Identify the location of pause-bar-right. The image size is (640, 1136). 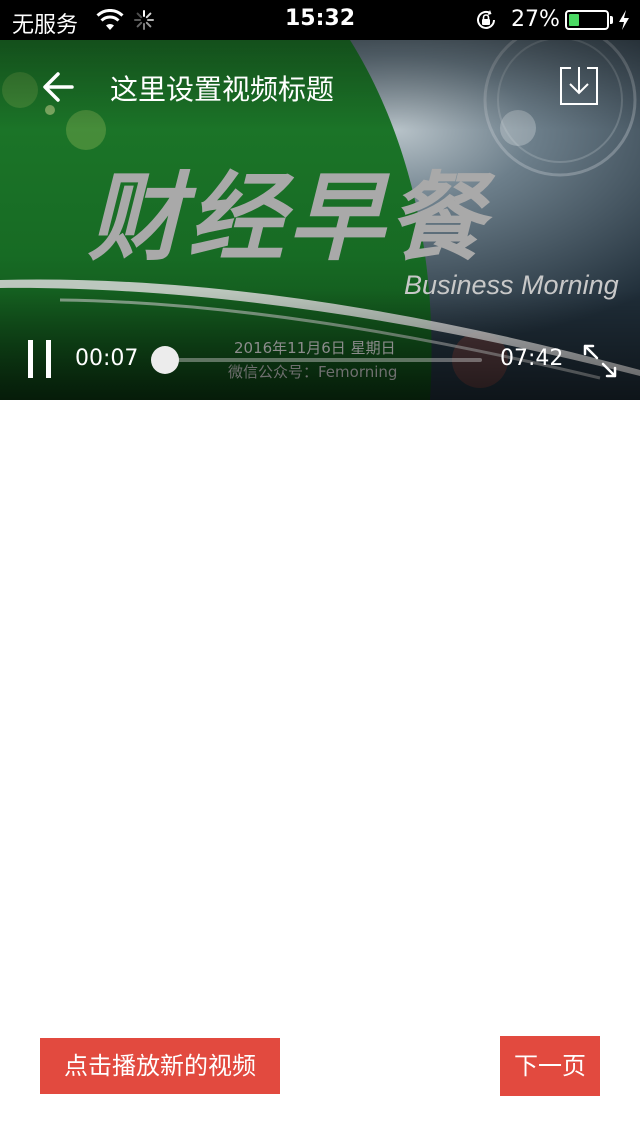
(48, 359).